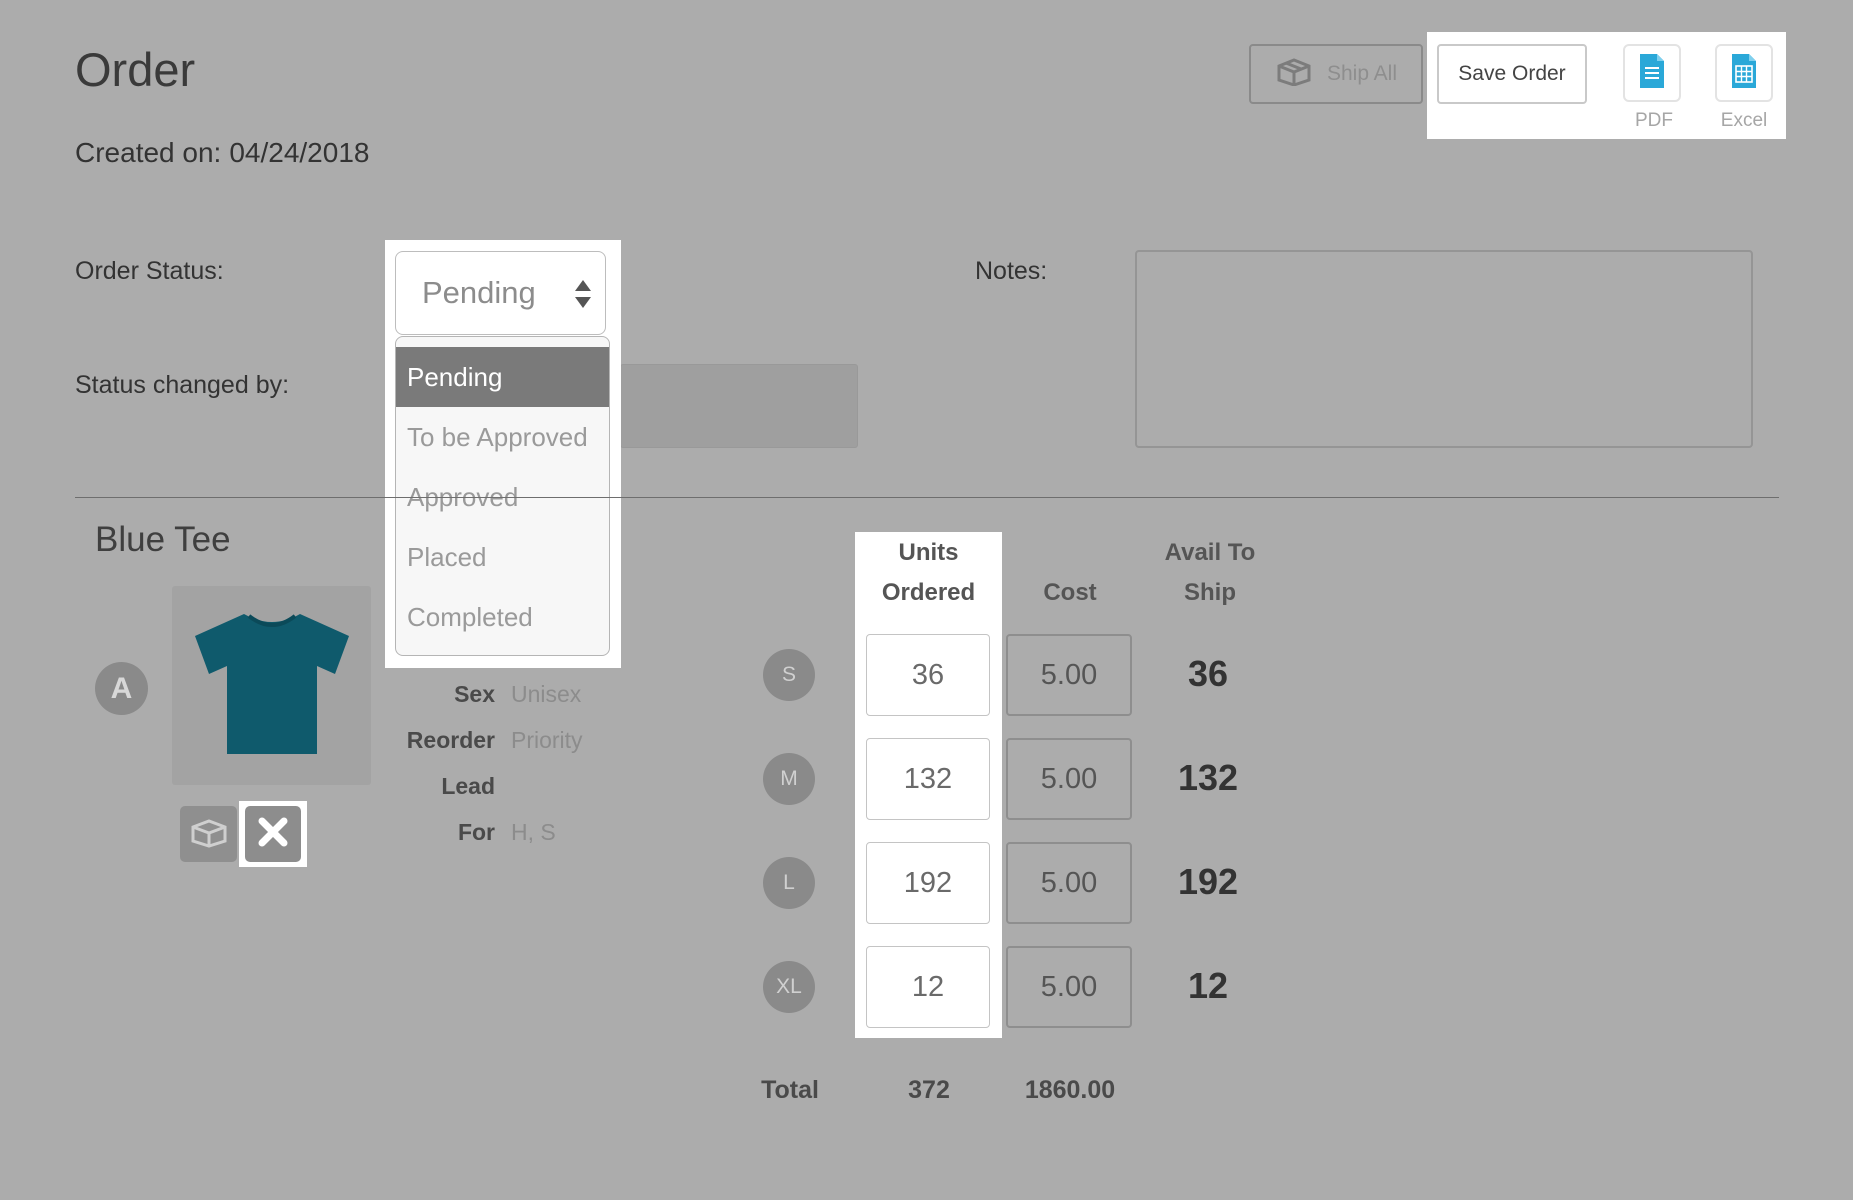  Describe the element at coordinates (1210, 552) in the screenshot. I see `avail-header-line1: Avail To` at that location.